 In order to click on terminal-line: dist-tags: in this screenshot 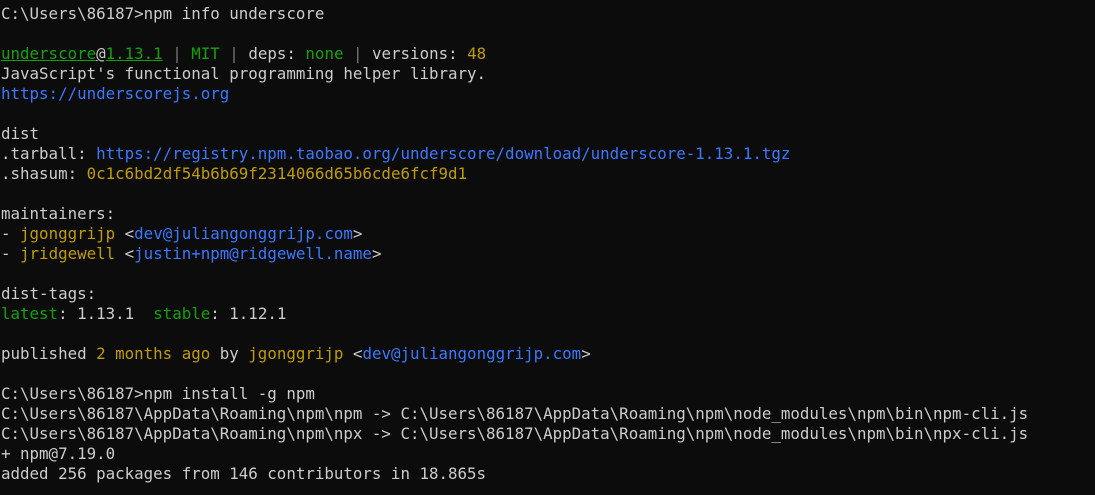, I will do `click(548, 294)`.